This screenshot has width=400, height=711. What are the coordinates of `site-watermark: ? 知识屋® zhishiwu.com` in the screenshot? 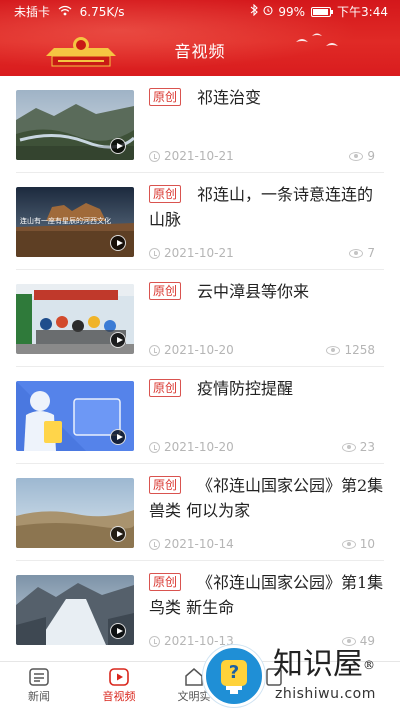 It's located at (301, 676).